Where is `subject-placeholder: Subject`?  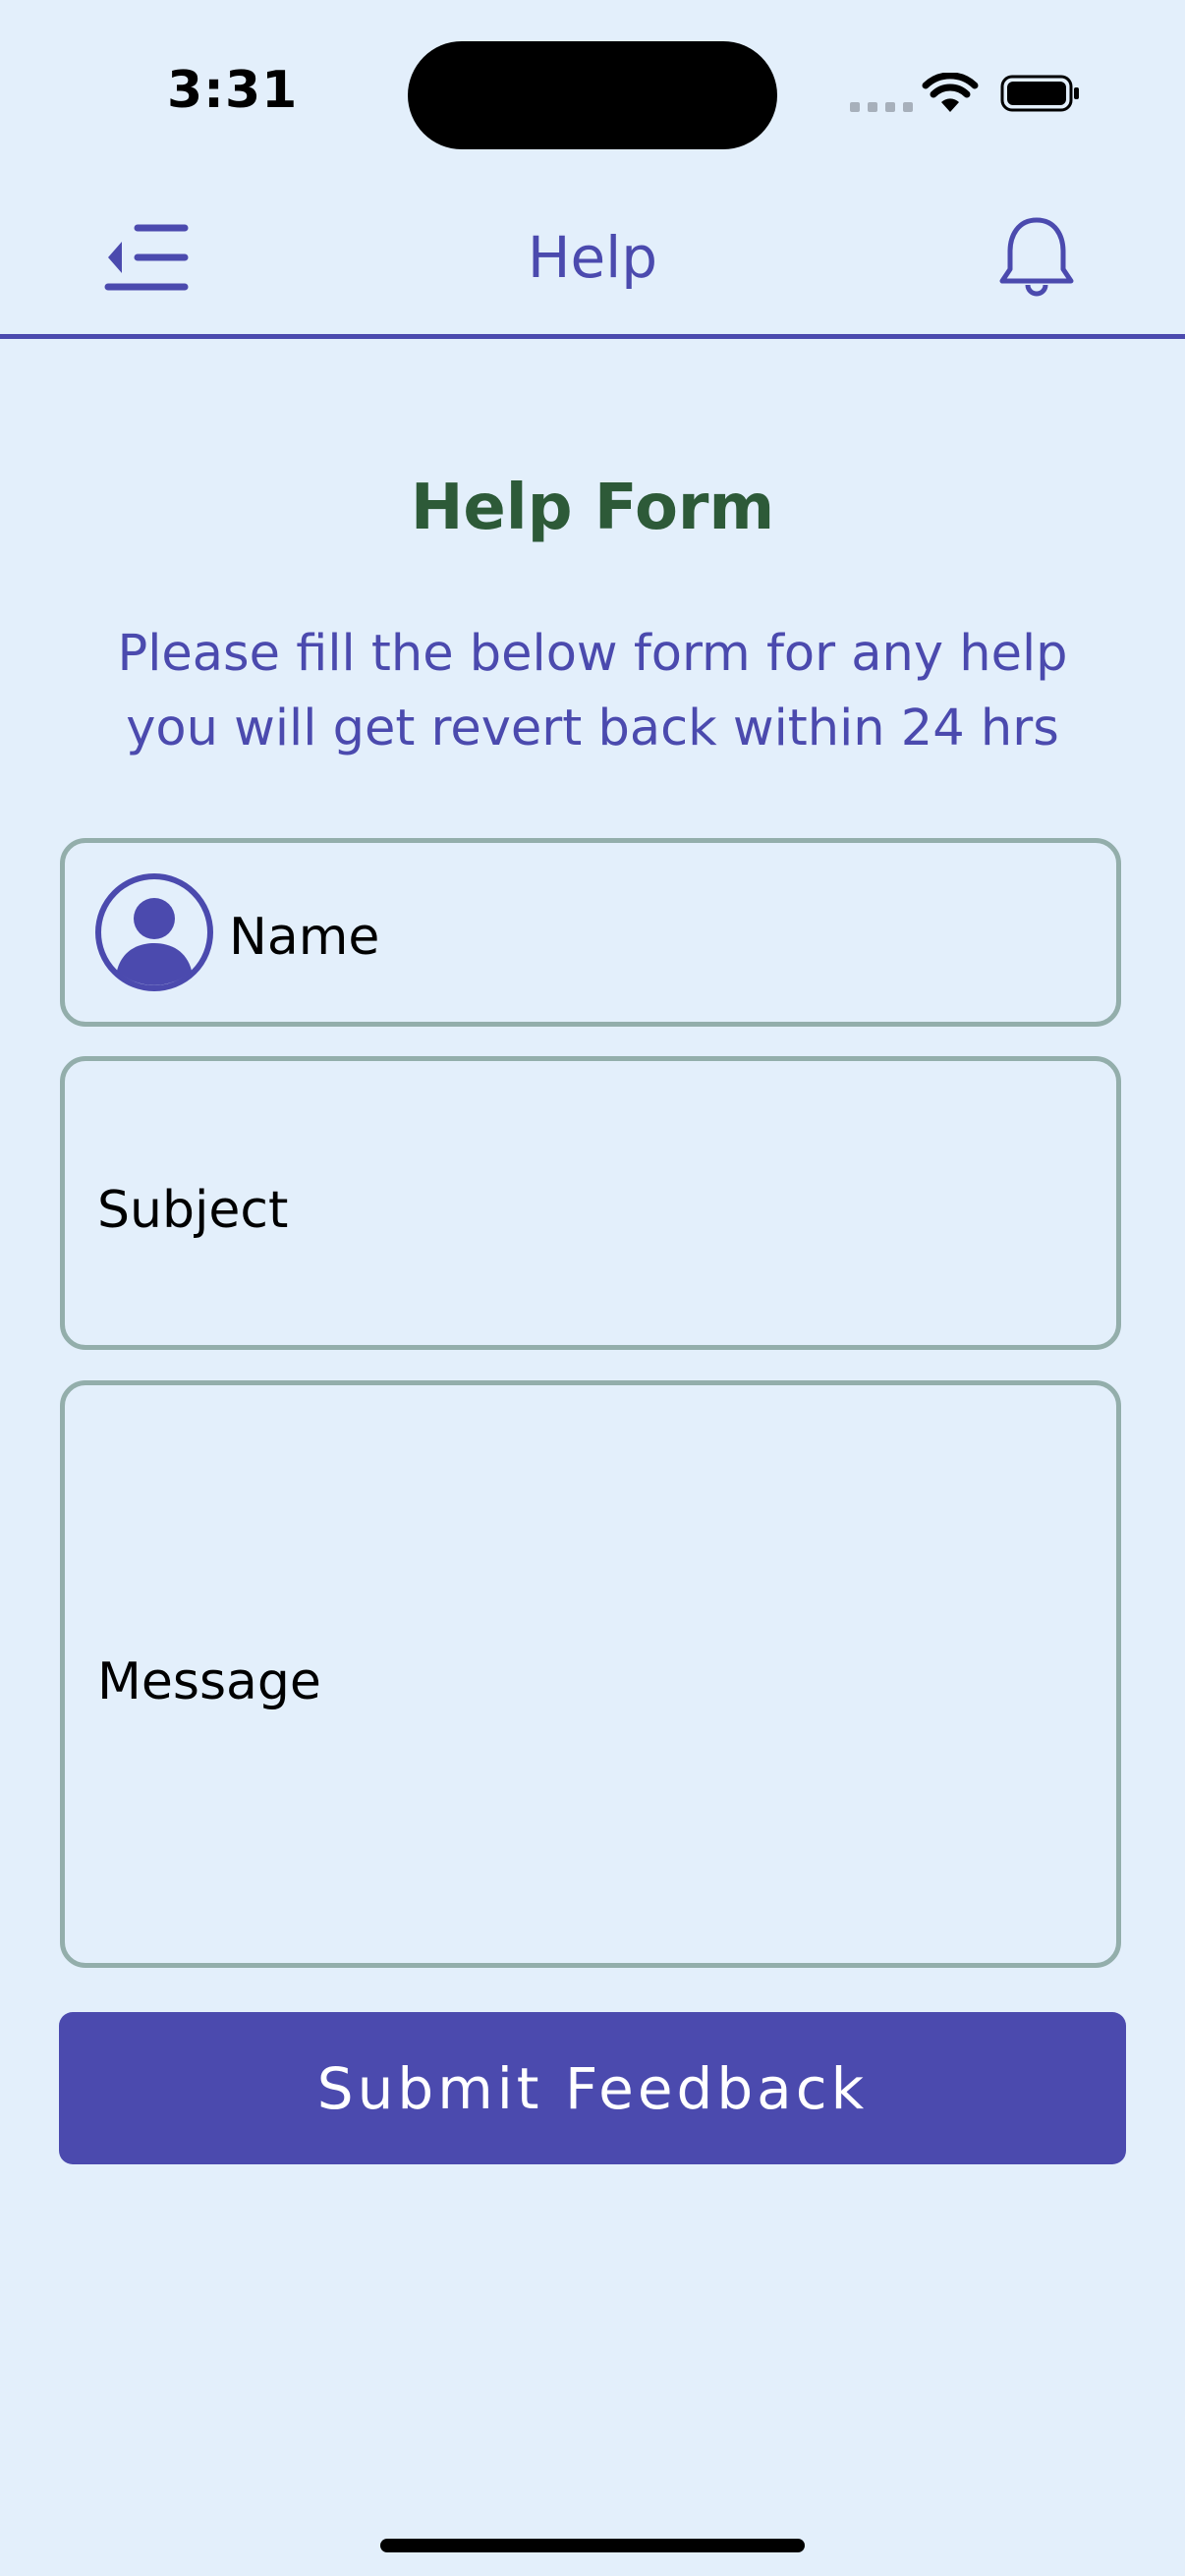
subject-placeholder: Subject is located at coordinates (193, 1210).